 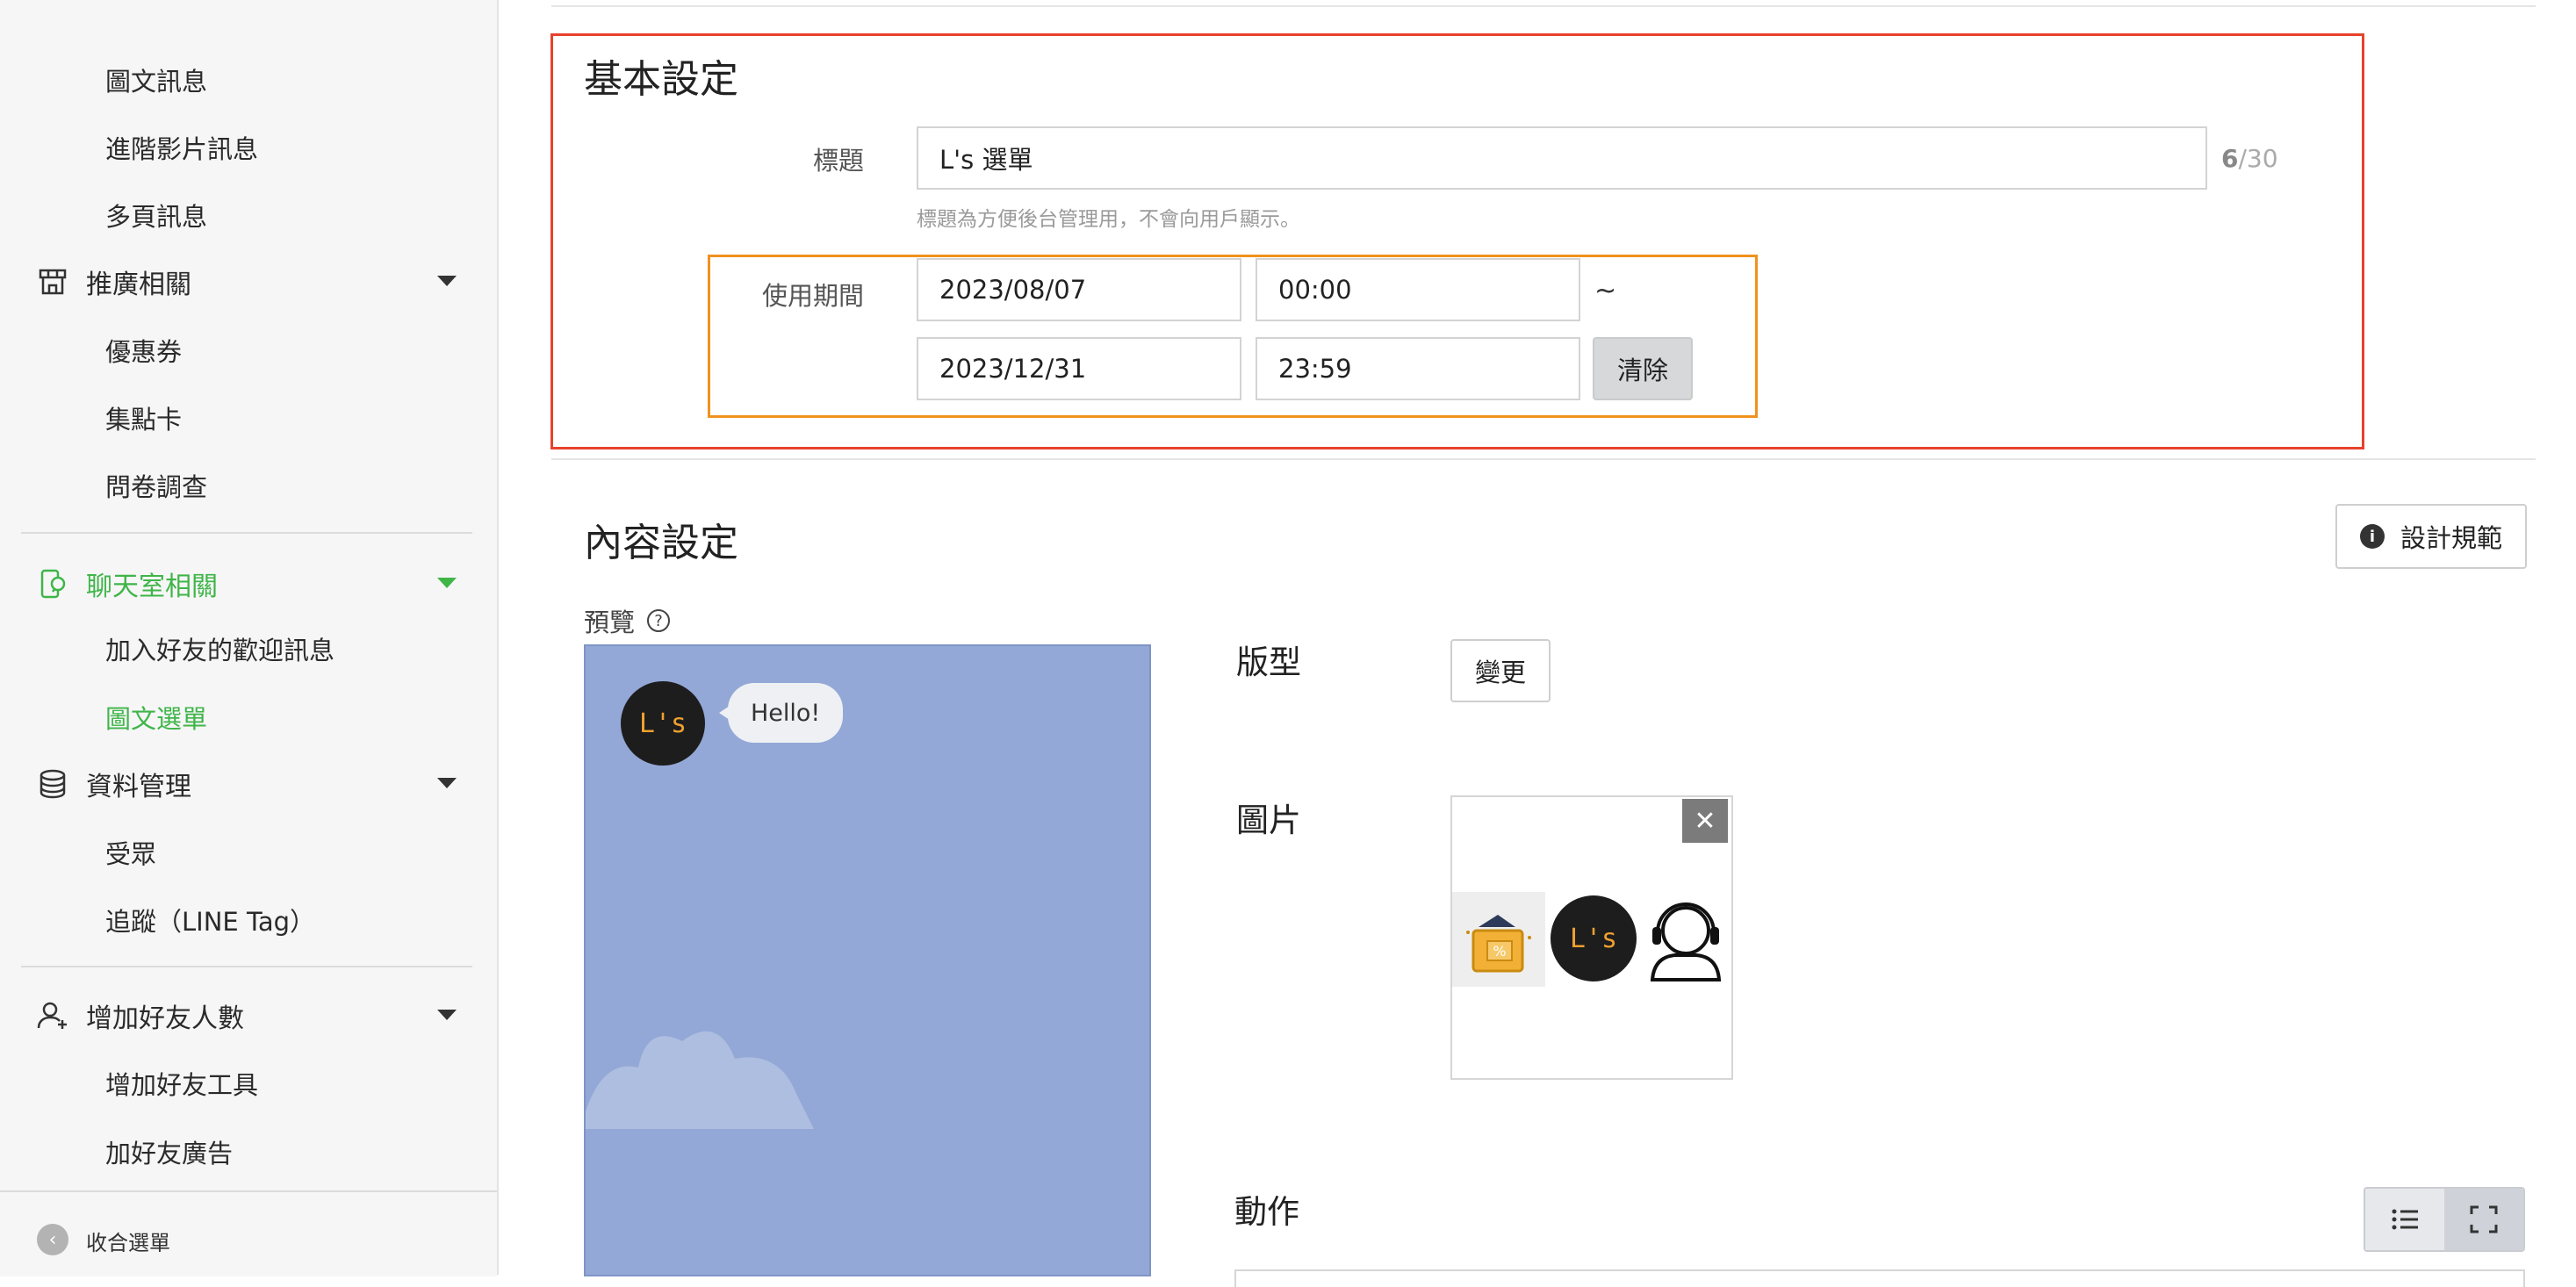 I want to click on preview-label: 預覽 ?, so click(x=627, y=620).